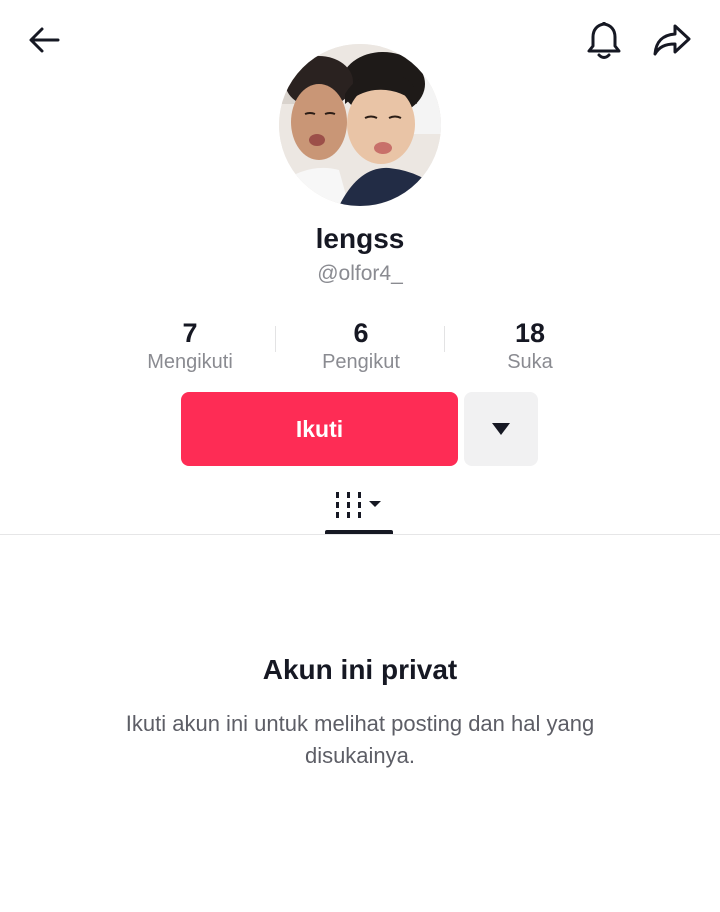 This screenshot has height=912, width=720. I want to click on display-name: lengss, so click(360, 238).